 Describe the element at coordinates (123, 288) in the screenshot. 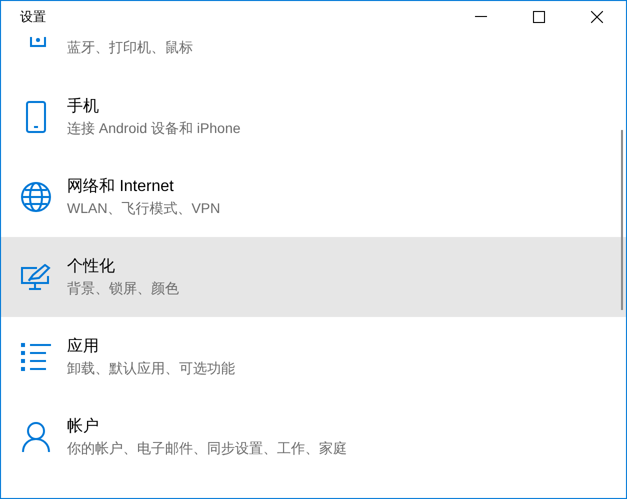

I see `item-description: 背景、锁屏、颜色` at that location.